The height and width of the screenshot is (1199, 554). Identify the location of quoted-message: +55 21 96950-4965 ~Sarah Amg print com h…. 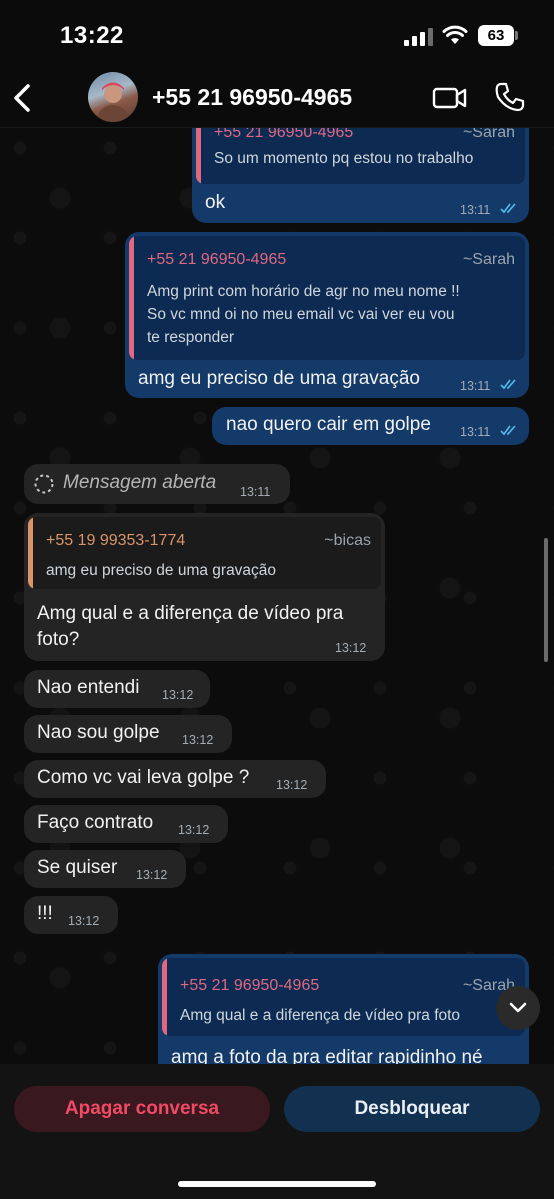
(327, 298).